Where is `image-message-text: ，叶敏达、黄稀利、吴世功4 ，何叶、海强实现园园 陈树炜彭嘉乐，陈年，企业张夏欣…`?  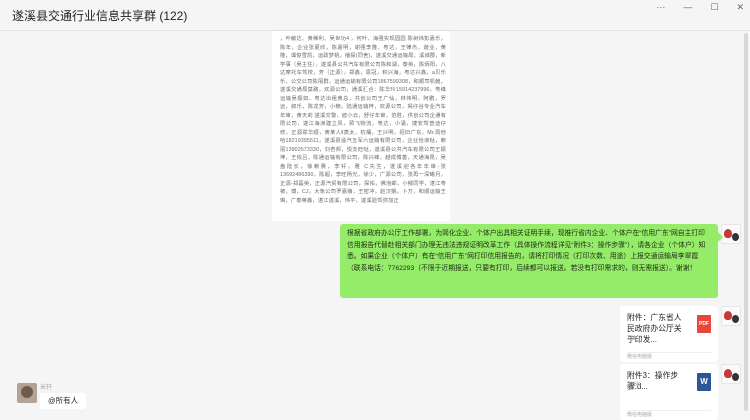
image-message-text: ，叶敏达、黄稀利、吴世功4 ，何叶、海强实现园园 陈树炜彭嘉乐，陈年，企业张夏欣… is located at coordinates (363, 120).